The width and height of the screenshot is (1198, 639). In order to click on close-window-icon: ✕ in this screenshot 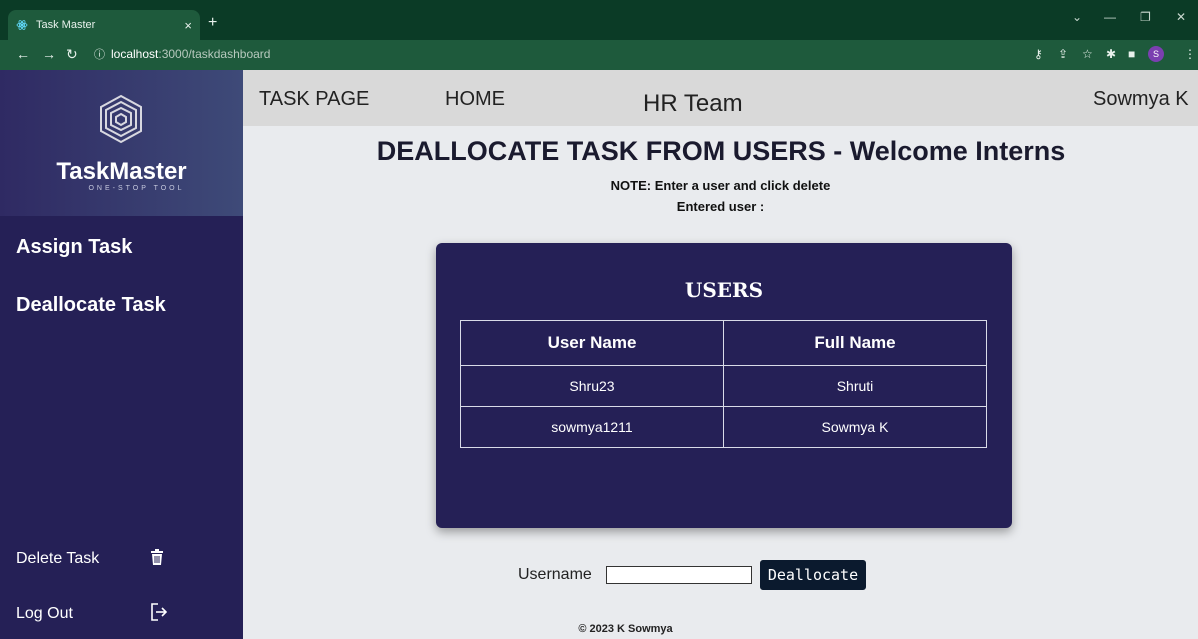, I will do `click(1181, 17)`.